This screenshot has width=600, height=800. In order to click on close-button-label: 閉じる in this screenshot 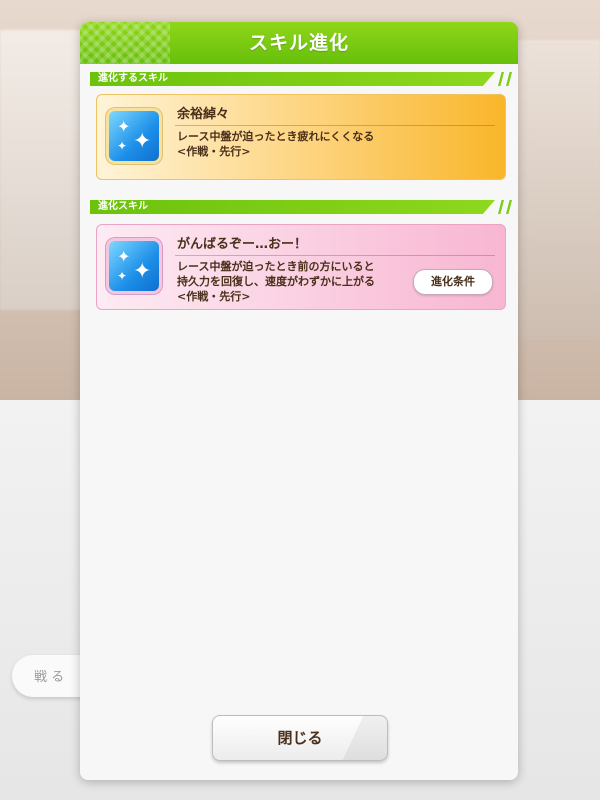, I will do `click(300, 738)`.